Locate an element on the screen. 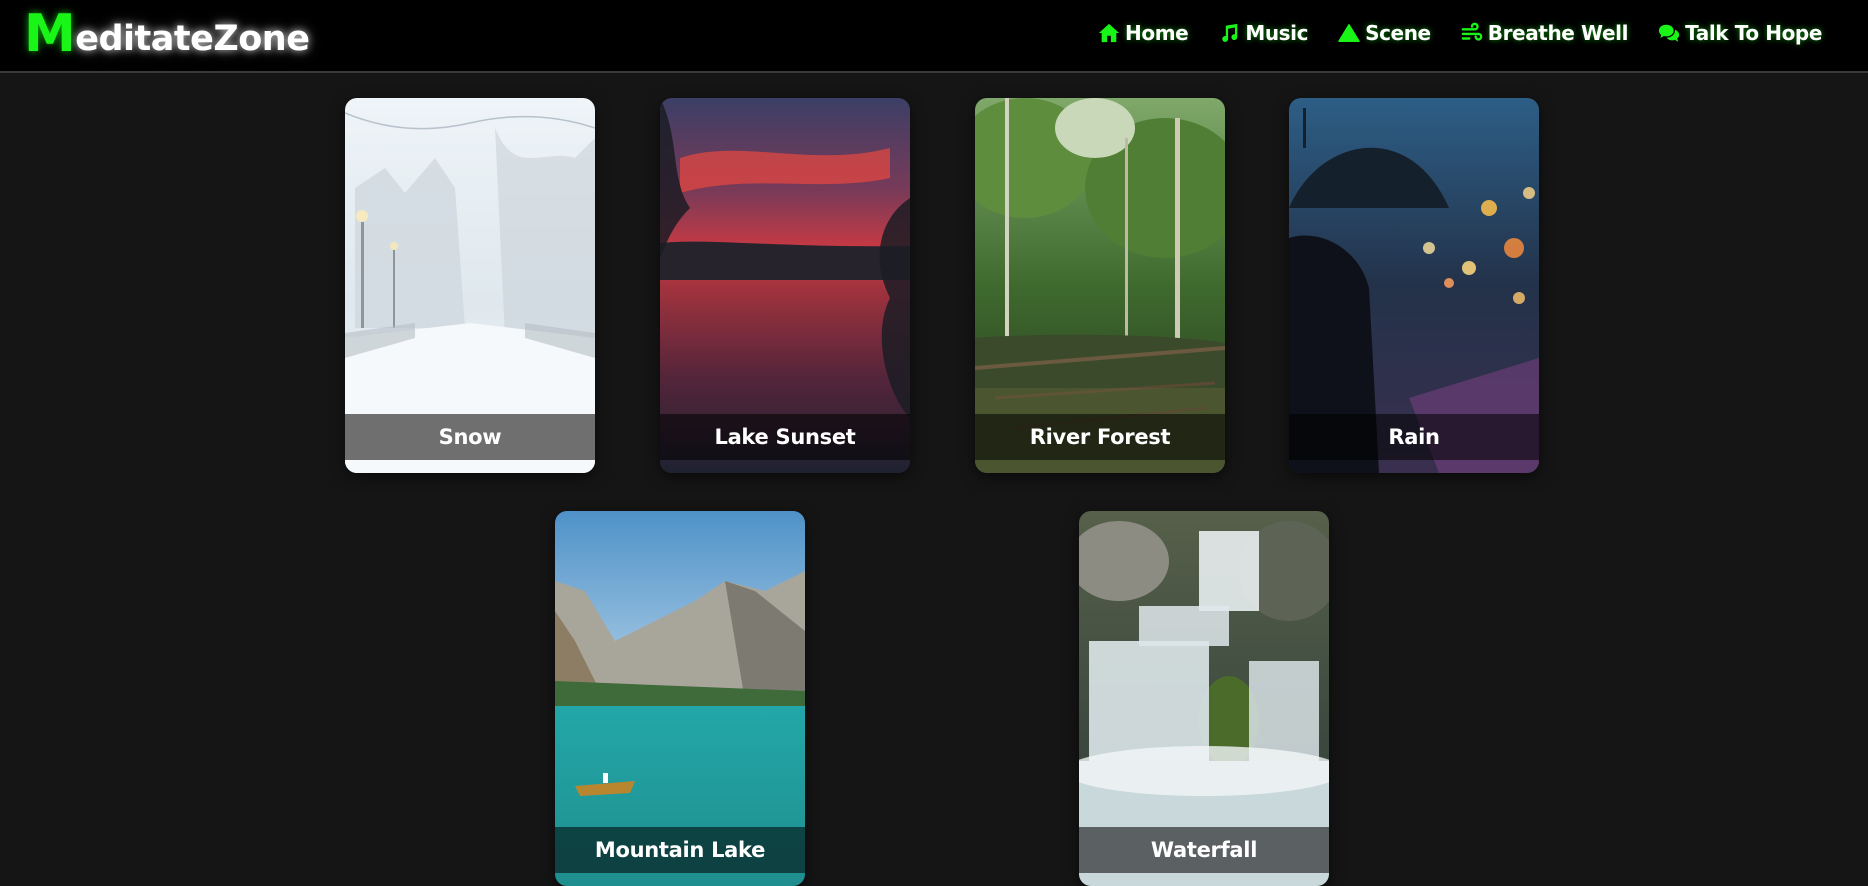  scene-title: River Forest is located at coordinates (1100, 437).